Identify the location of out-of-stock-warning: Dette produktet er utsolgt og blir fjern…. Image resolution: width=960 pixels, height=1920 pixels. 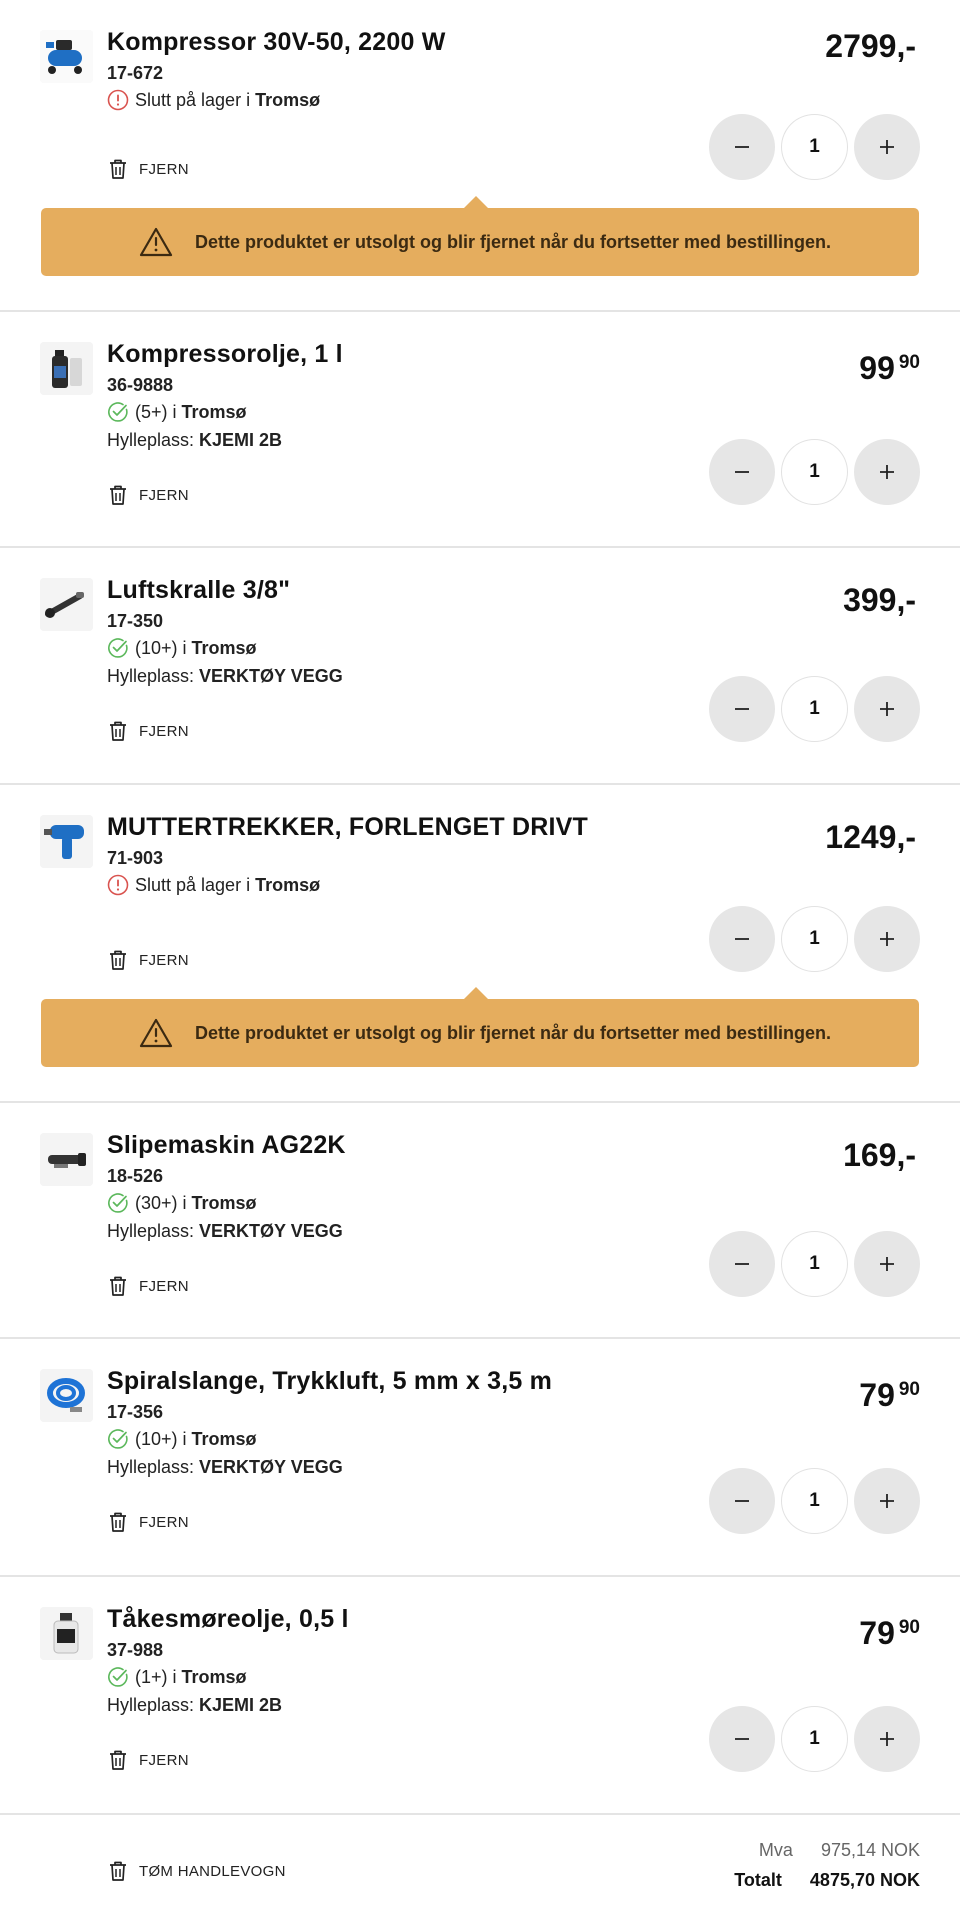
(480, 236).